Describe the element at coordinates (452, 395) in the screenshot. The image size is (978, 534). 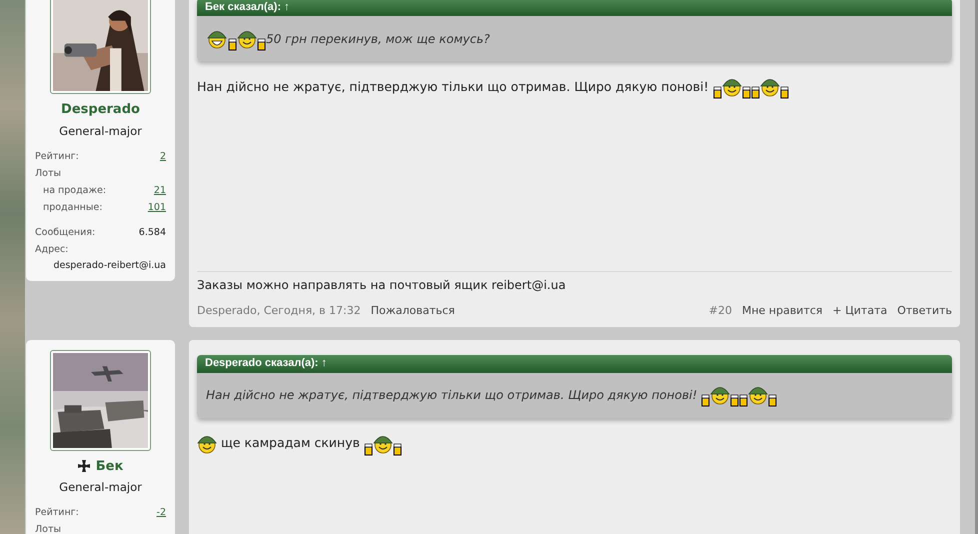
I see `quote-text: Нан дійсно не жратує, підтверджую тільки що отримав. Щиро дякую понові!` at that location.